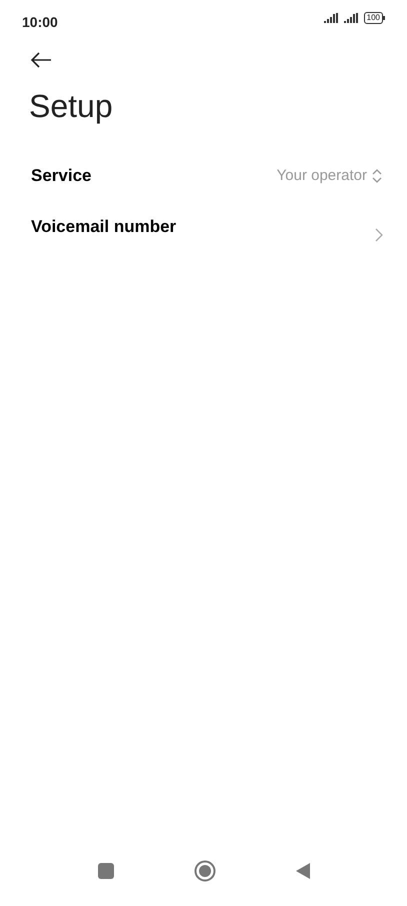 This screenshot has width=407, height=906. What do you see at coordinates (203, 176) in the screenshot?
I see `service-selector: Service Your operator` at bounding box center [203, 176].